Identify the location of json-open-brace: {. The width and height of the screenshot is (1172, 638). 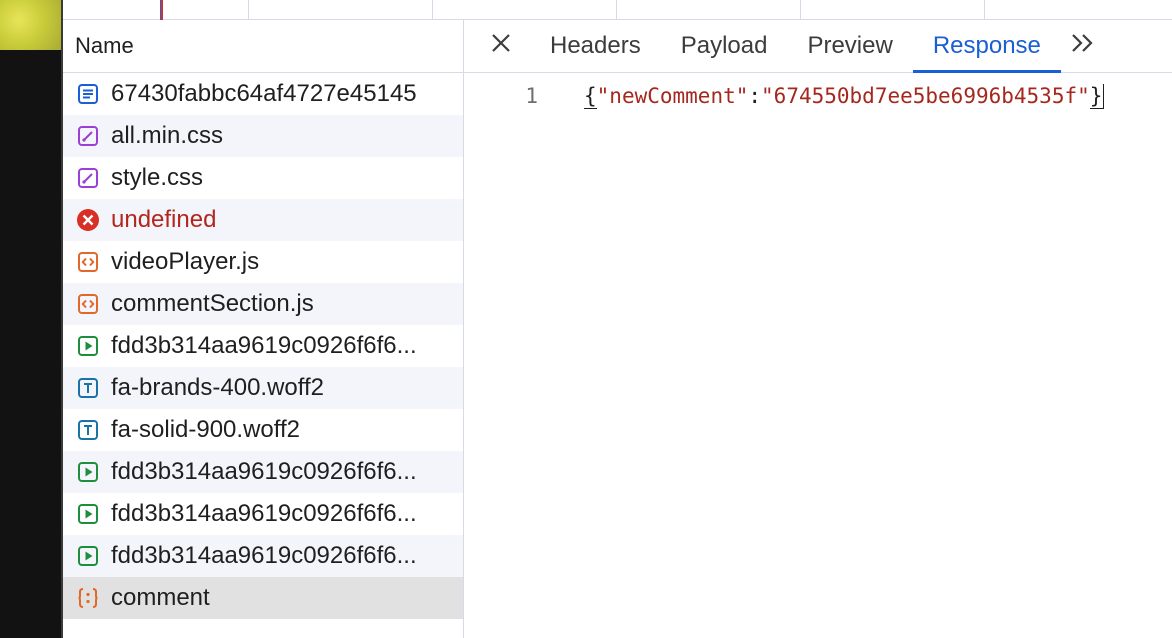
(590, 96).